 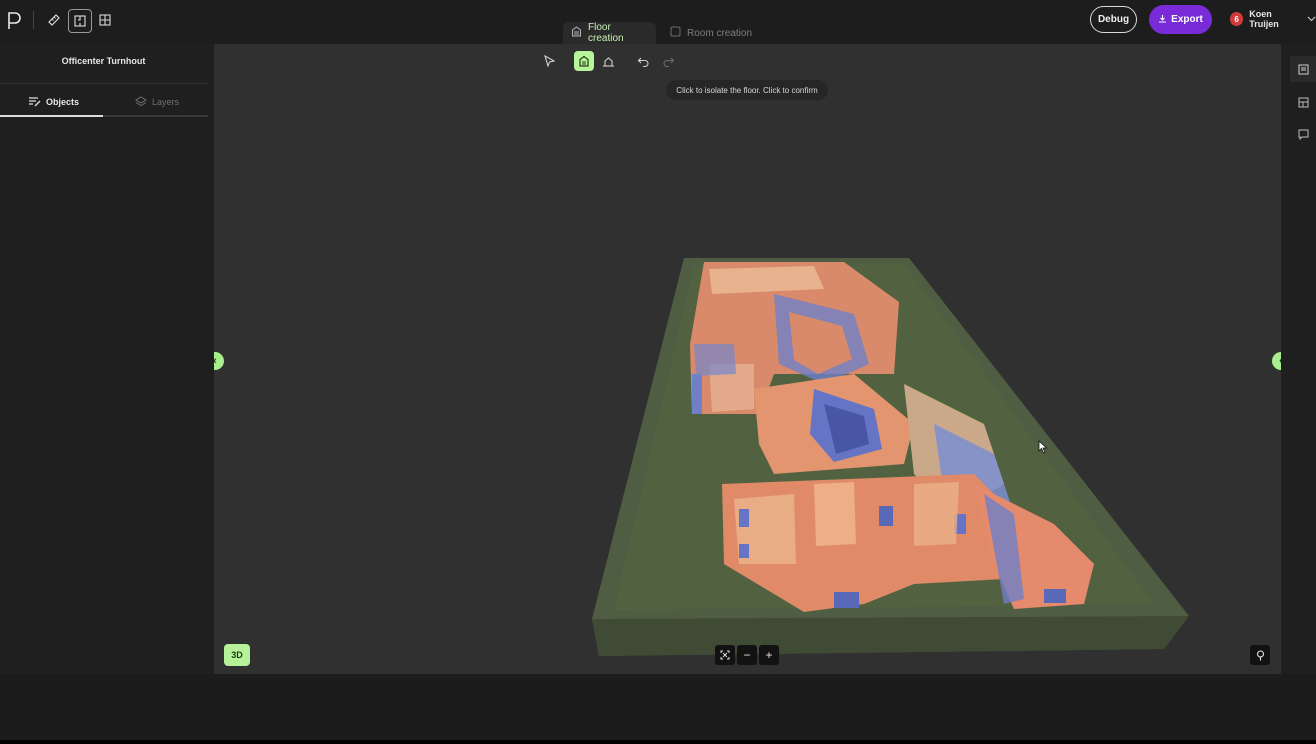 What do you see at coordinates (107, 359) in the screenshot?
I see `left-sidebar: Officenter Turnhout Objects Layers` at bounding box center [107, 359].